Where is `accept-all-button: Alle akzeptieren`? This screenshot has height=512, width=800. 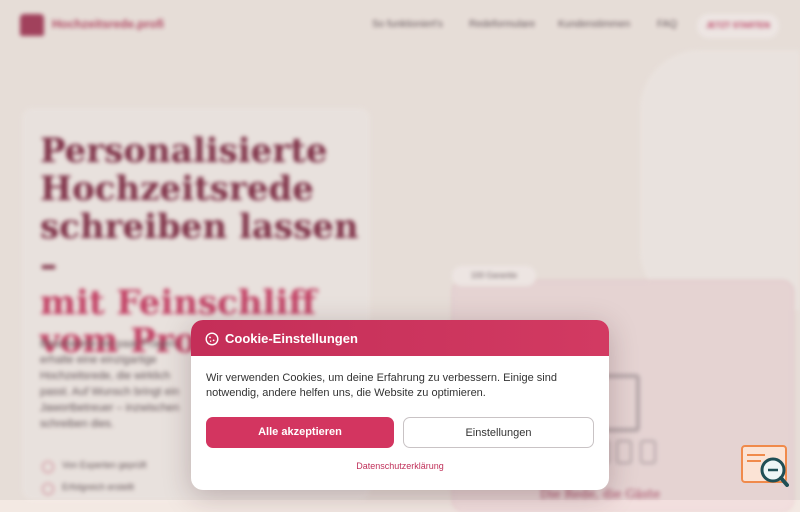 accept-all-button: Alle akzeptieren is located at coordinates (300, 432).